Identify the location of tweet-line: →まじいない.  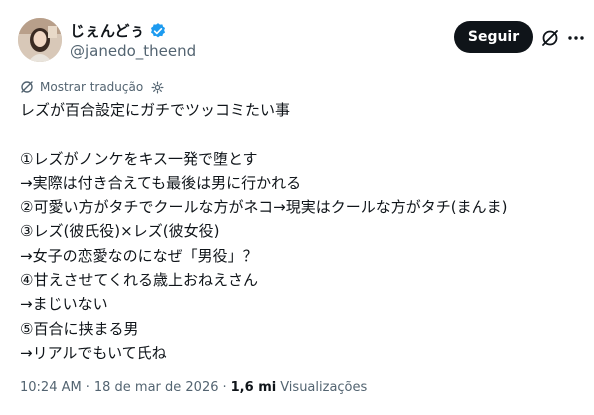
(64, 304).